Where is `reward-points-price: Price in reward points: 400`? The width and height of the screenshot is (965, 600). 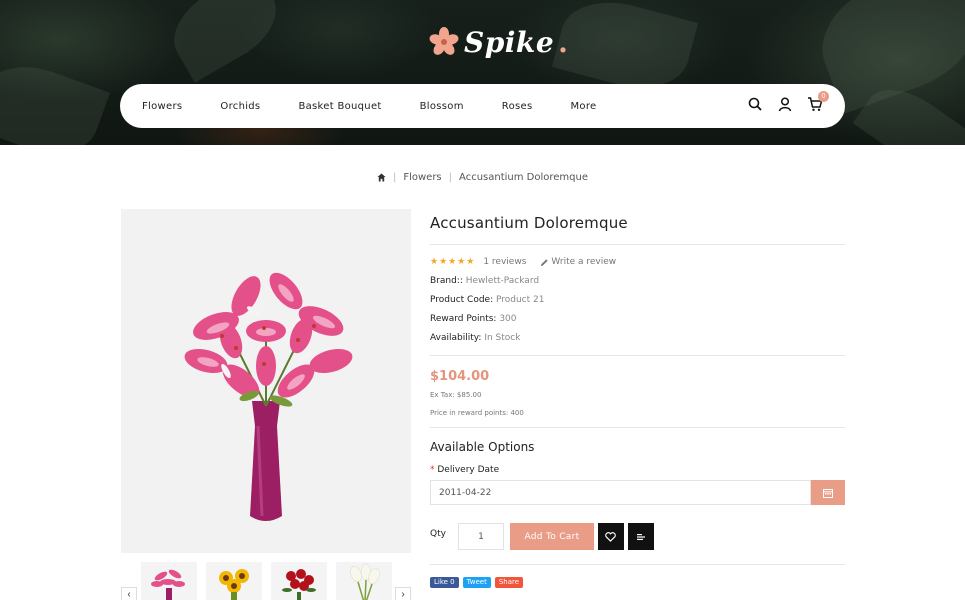 reward-points-price: Price in reward points: 400 is located at coordinates (477, 413).